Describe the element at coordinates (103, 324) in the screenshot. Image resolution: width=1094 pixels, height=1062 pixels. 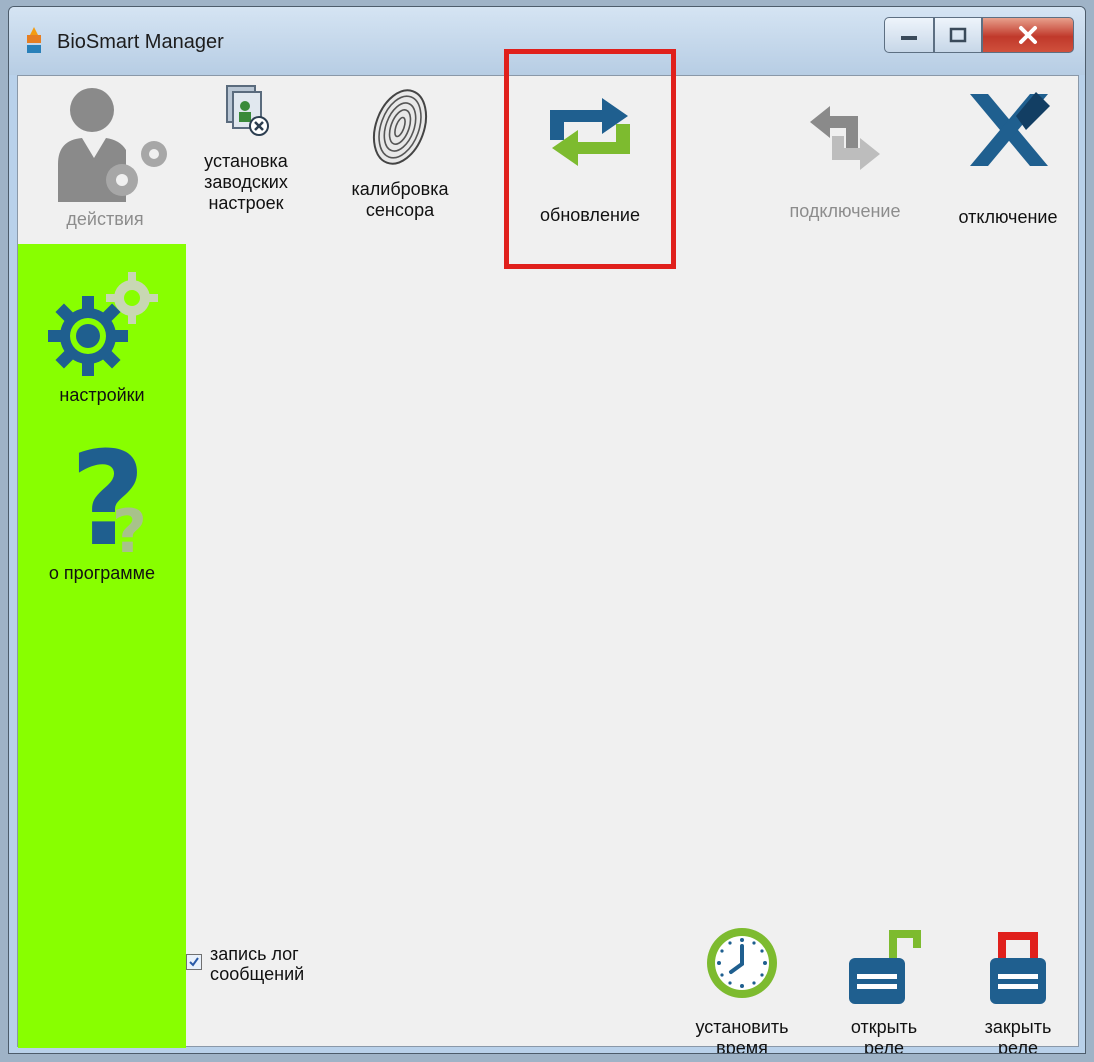
I see `settings-gears-icon` at that location.